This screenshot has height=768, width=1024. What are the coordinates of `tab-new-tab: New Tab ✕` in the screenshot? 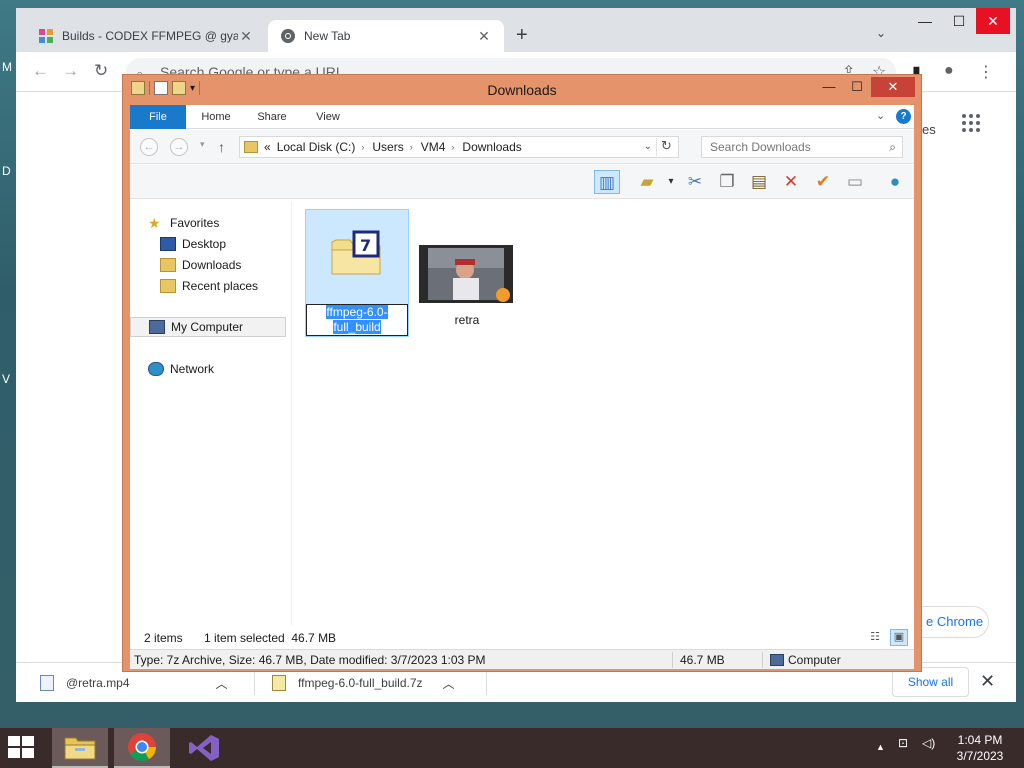 It's located at (386, 36).